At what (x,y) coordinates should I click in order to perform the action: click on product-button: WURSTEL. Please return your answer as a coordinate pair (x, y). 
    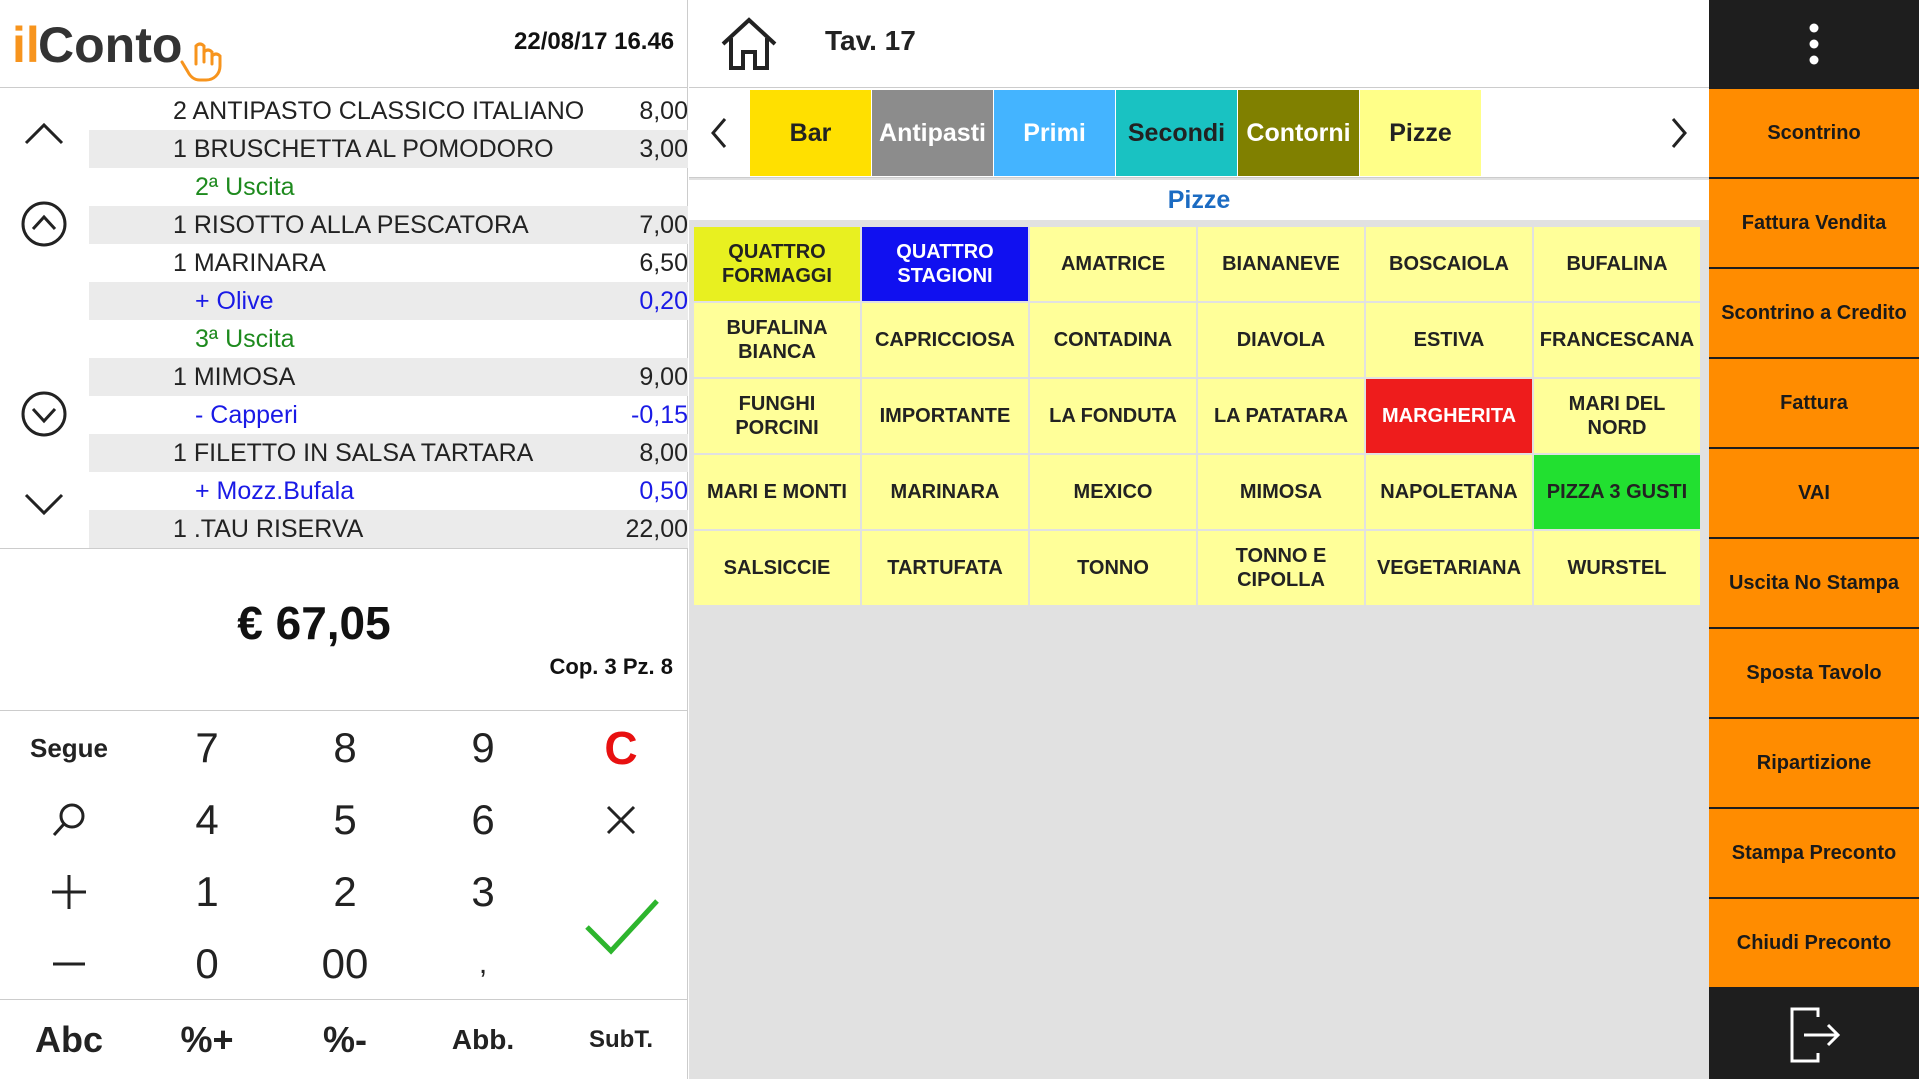
    Looking at the image, I should click on (1617, 568).